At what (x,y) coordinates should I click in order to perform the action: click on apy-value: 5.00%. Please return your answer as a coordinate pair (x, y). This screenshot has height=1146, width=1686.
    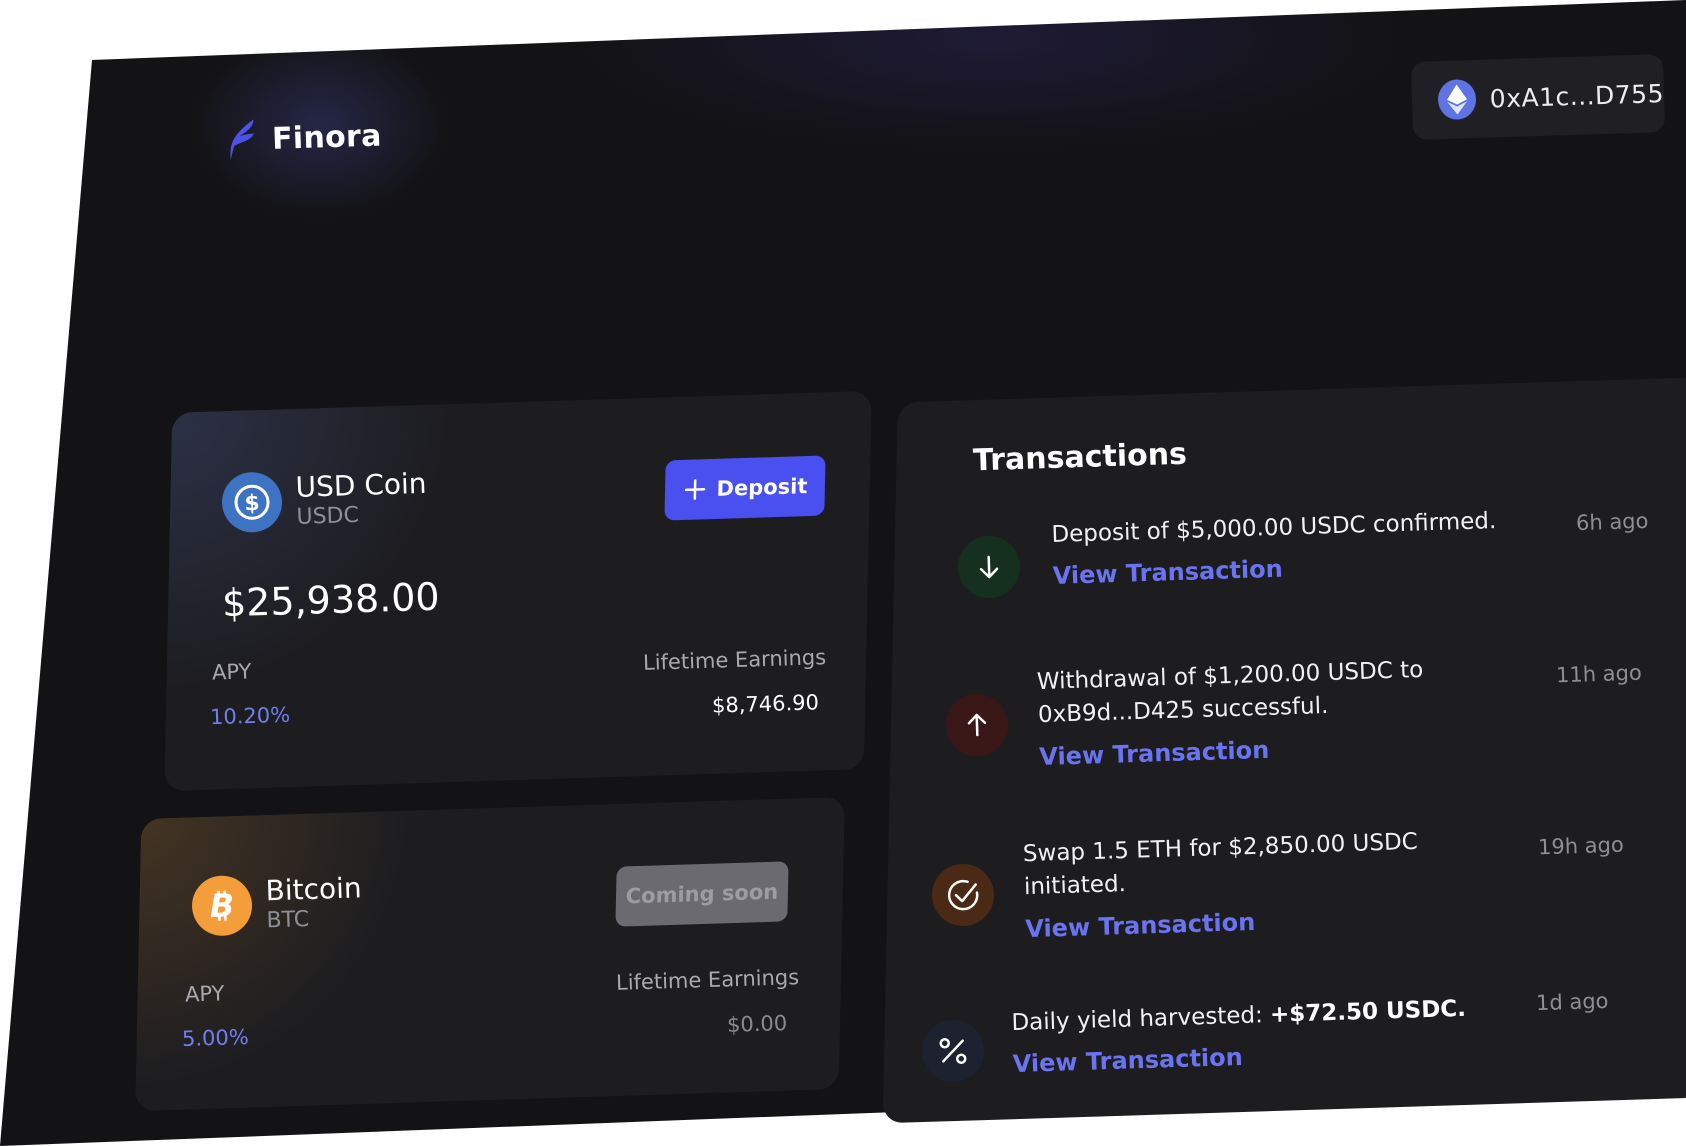
    Looking at the image, I should click on (215, 1038).